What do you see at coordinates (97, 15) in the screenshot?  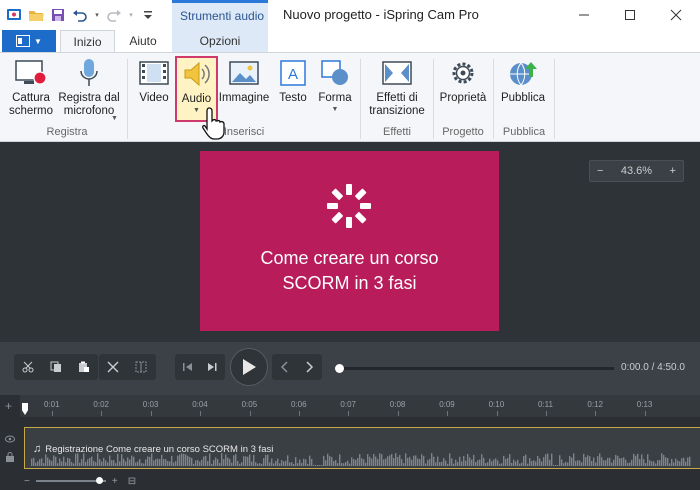 I see `undo-dropdown-icon: ▾` at bounding box center [97, 15].